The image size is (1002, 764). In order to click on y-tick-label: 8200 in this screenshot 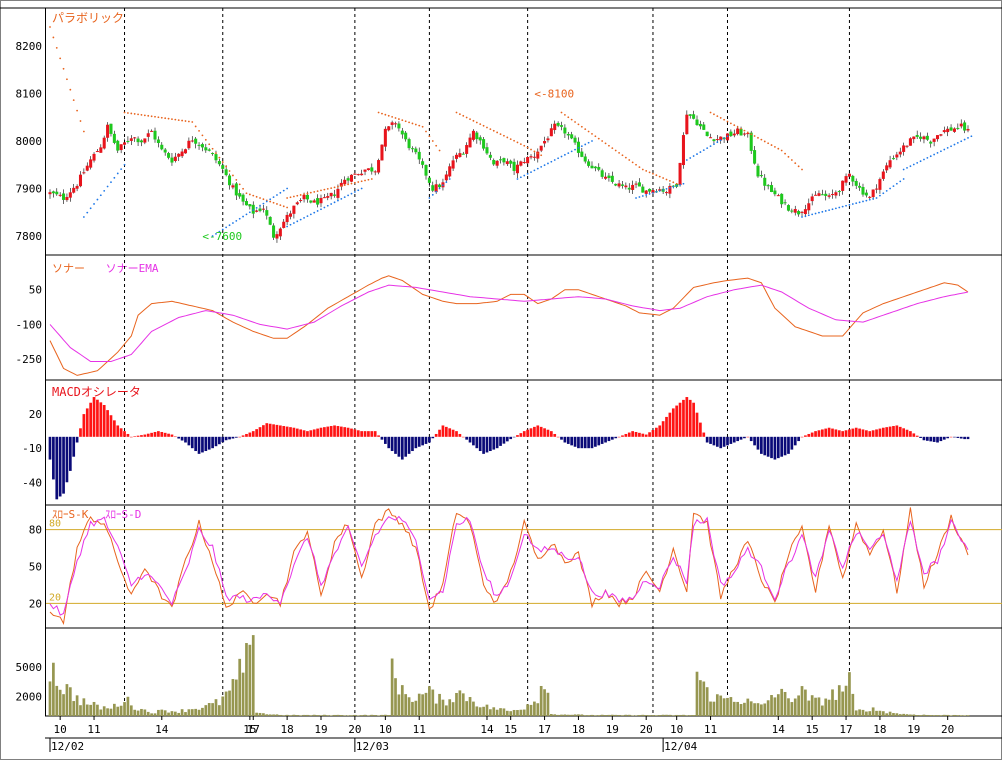, I will do `click(29, 46)`.